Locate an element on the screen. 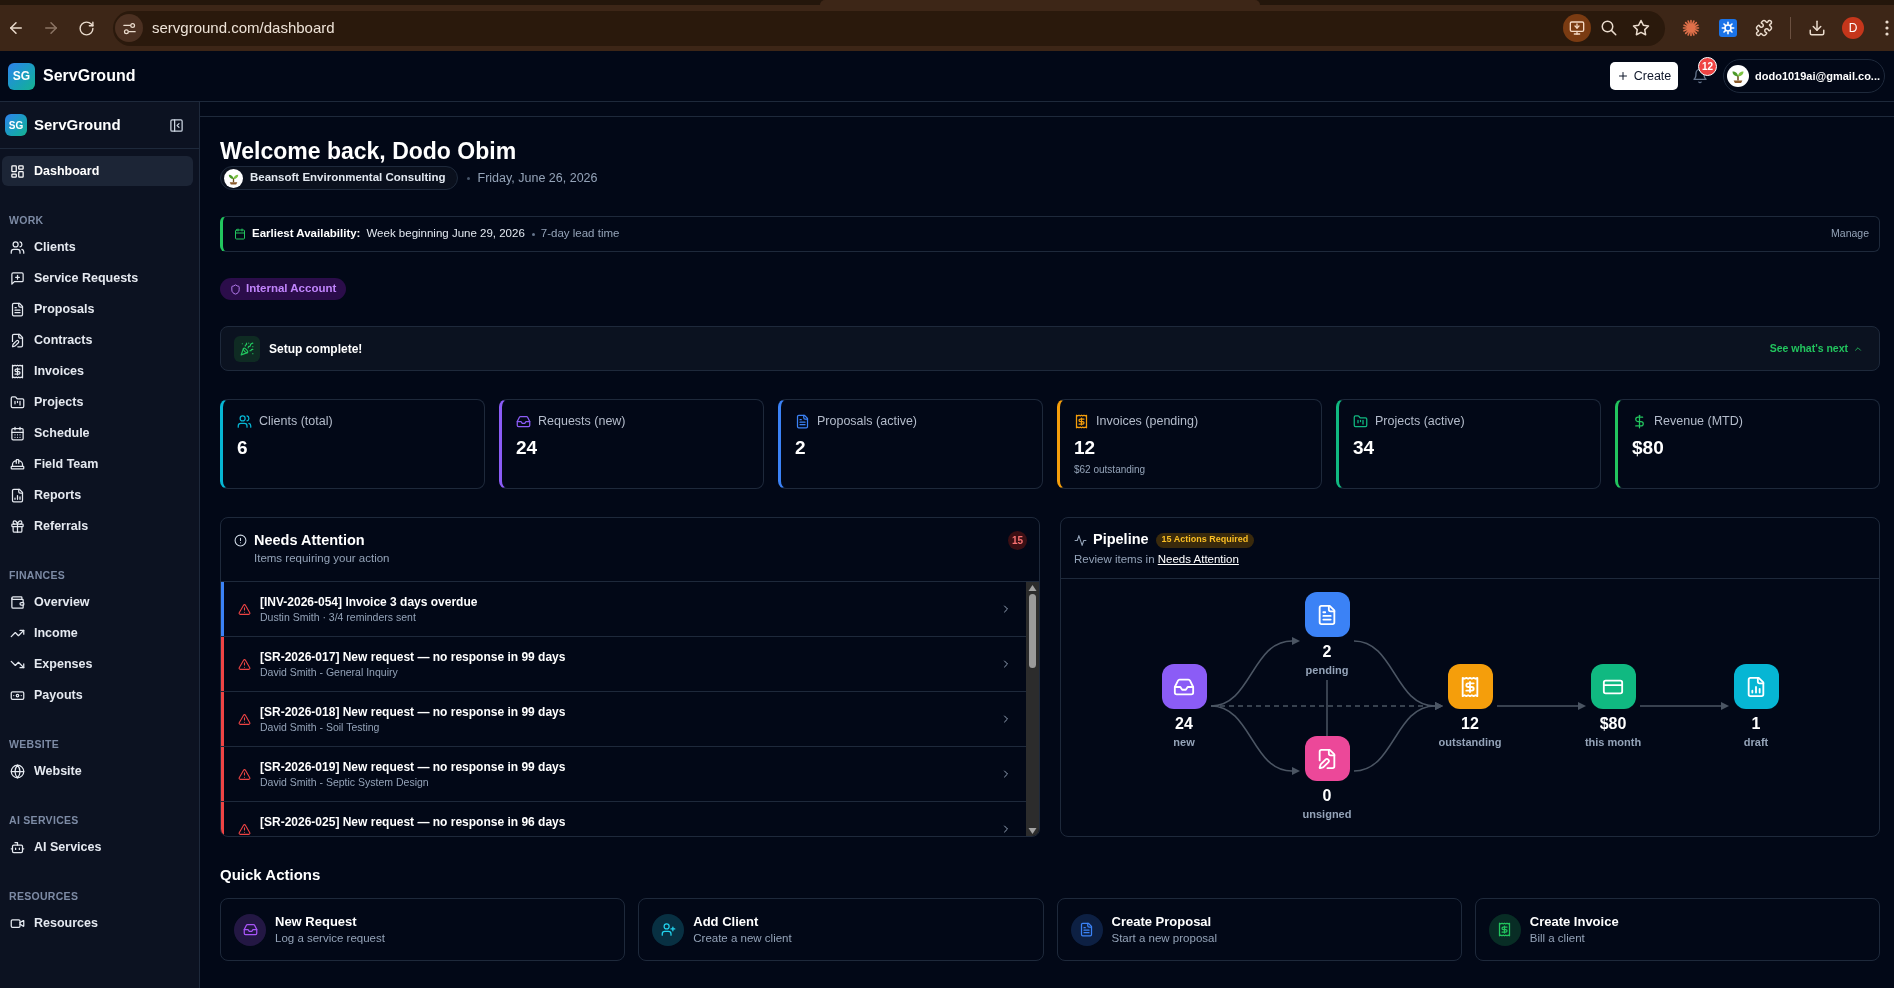 The width and height of the screenshot is (1894, 988). quick-action-card: Create Invoice Bill a client is located at coordinates (1677, 929).